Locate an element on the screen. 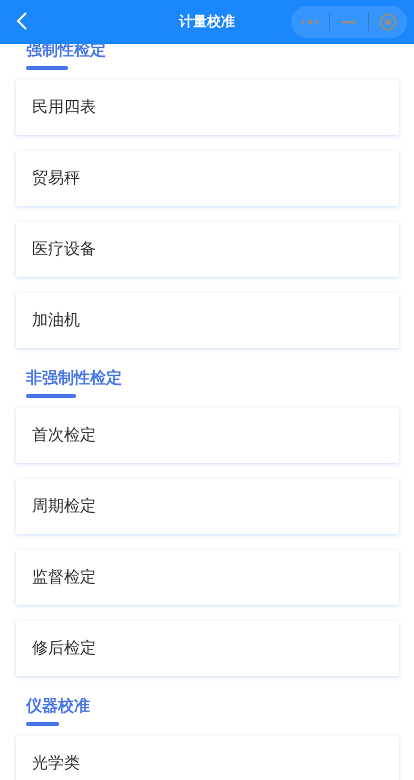  list-item: 首次检定 is located at coordinates (207, 435).